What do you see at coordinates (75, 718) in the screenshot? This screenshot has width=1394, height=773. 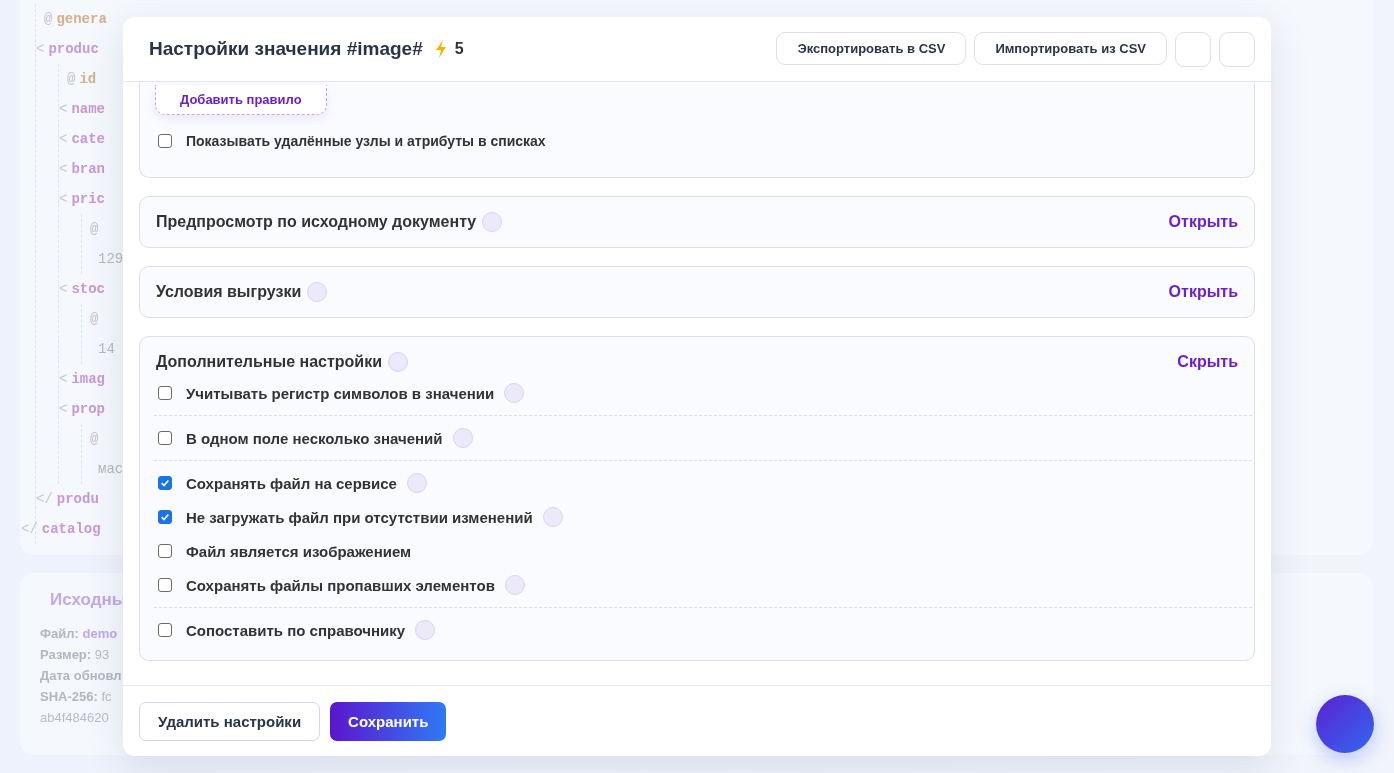 I see `file-info-line: ab4f484620` at bounding box center [75, 718].